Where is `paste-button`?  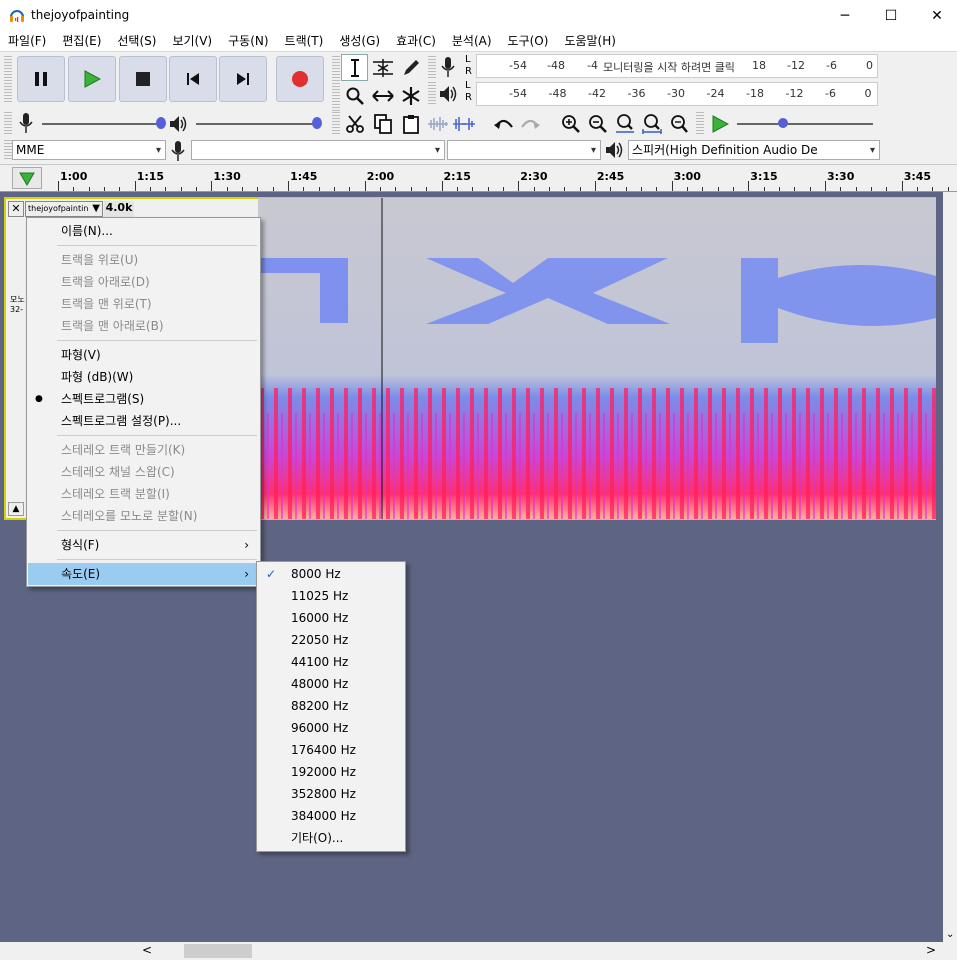 paste-button is located at coordinates (410, 123).